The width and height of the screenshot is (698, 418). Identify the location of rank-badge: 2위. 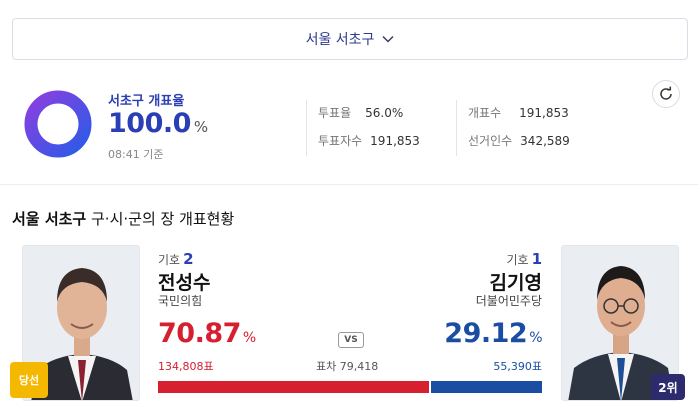
(668, 387).